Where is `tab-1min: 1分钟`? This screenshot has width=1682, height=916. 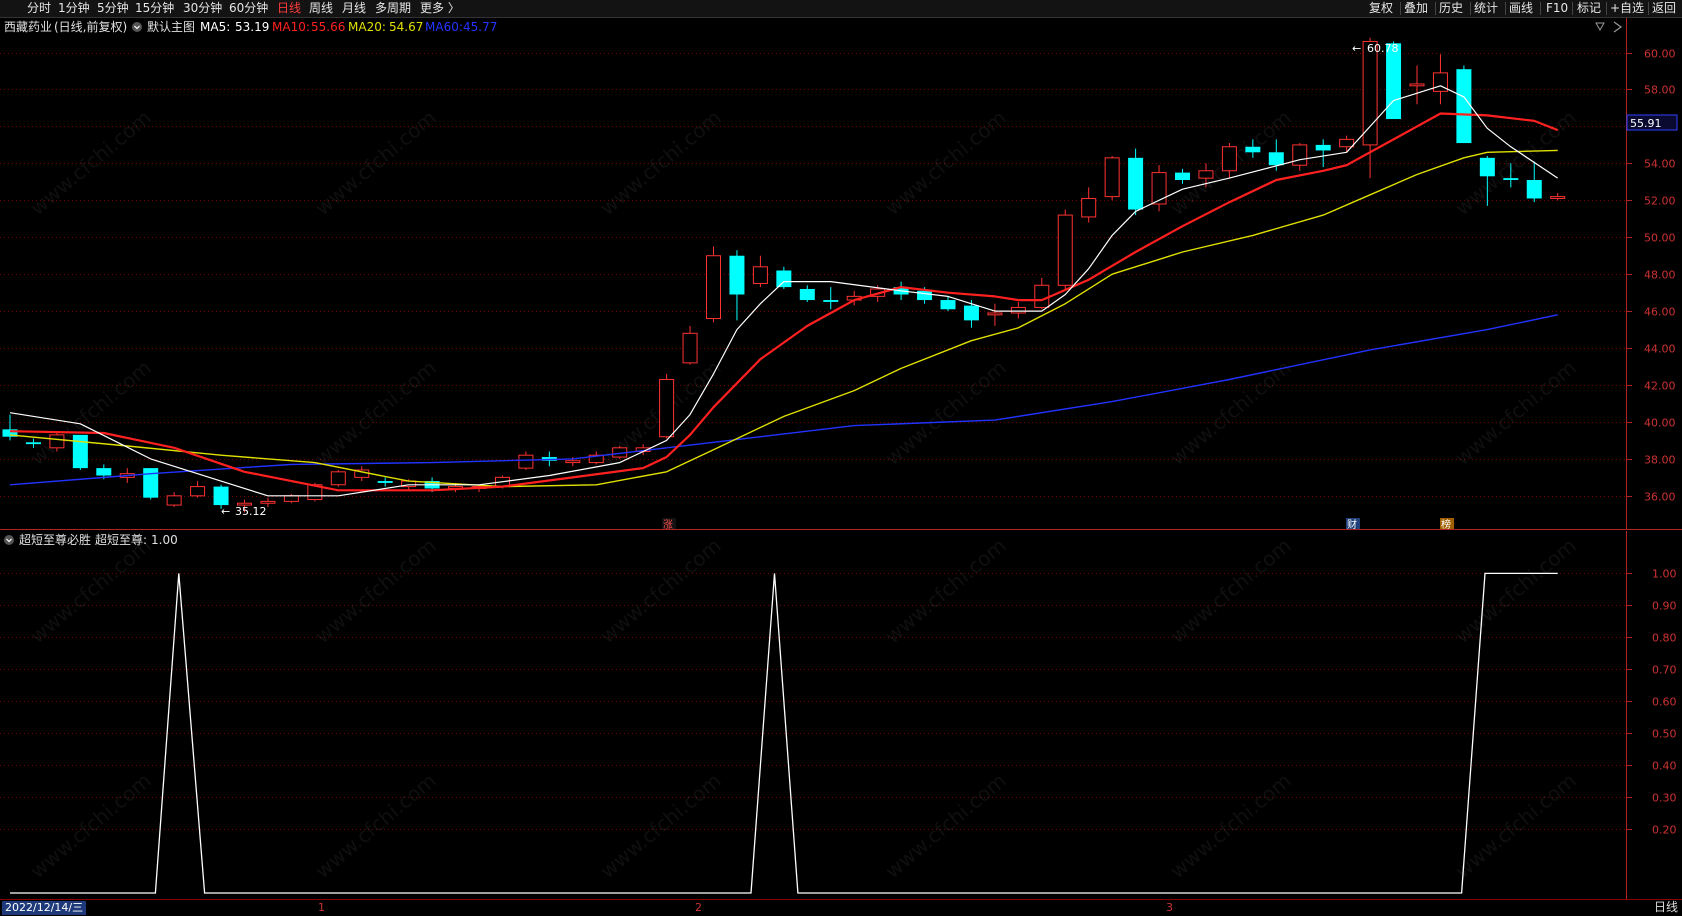
tab-1min: 1分钟 is located at coordinates (74, 8).